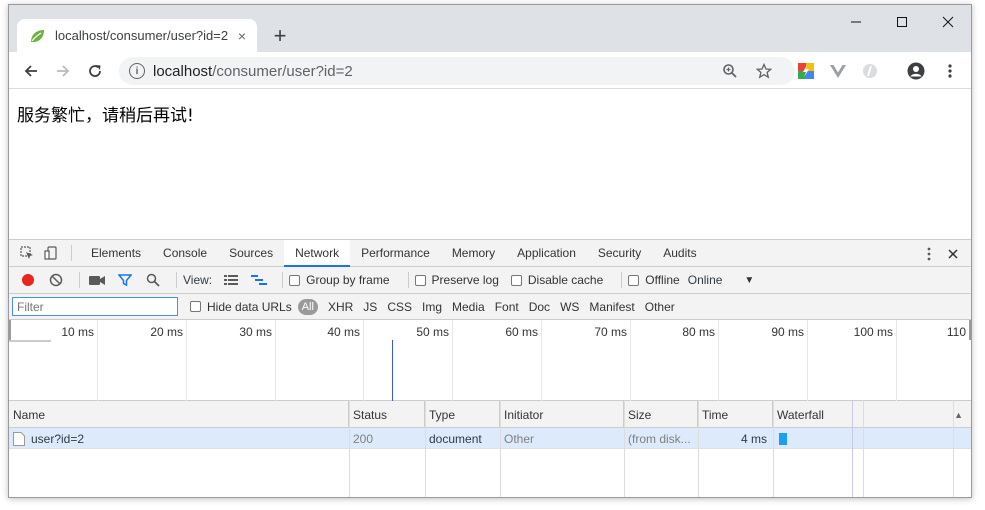 Image resolution: width=985 pixels, height=510 pixels. Describe the element at coordinates (585, 360) in the screenshot. I see `timeline-tick: 70 ms` at that location.